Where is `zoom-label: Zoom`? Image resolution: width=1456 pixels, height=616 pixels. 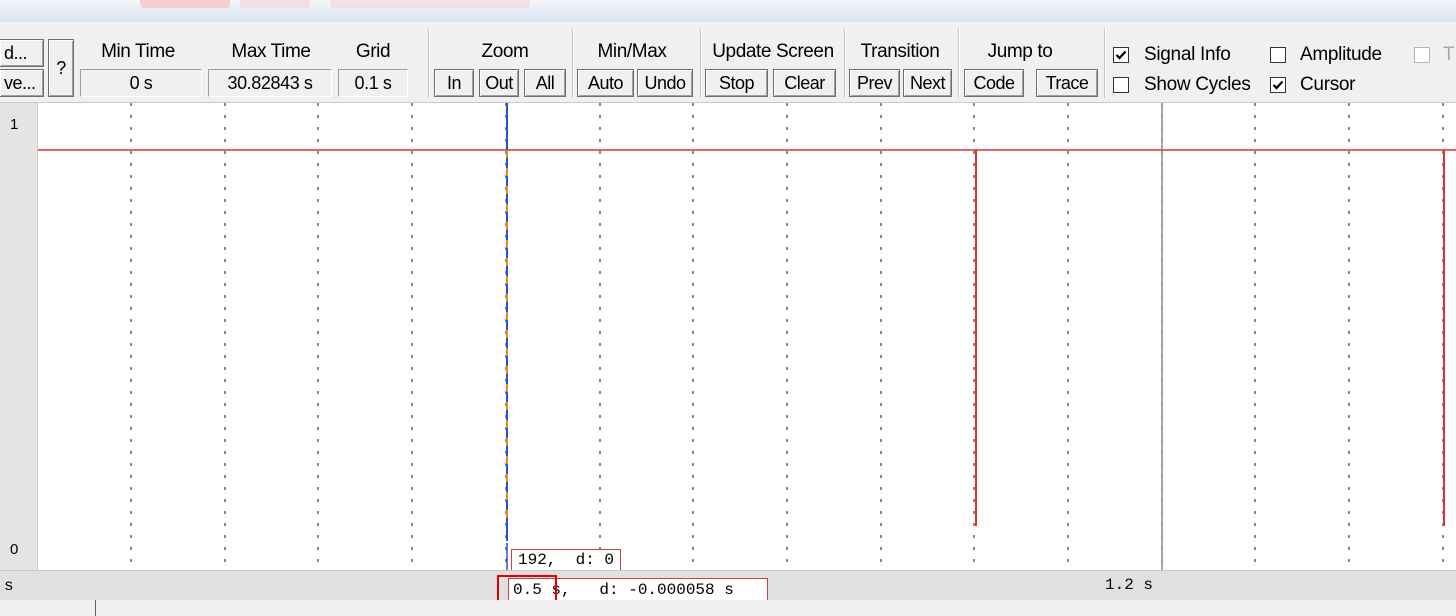
zoom-label: Zoom is located at coordinates (505, 51).